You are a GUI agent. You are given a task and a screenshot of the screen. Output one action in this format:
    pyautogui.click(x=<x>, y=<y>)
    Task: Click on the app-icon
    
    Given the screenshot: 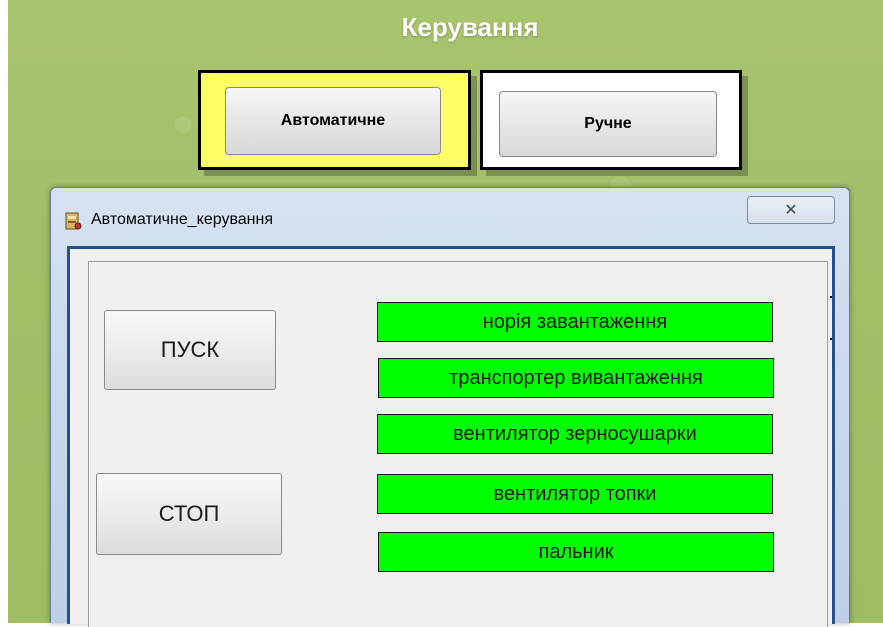 What is the action you would take?
    pyautogui.click(x=73, y=221)
    